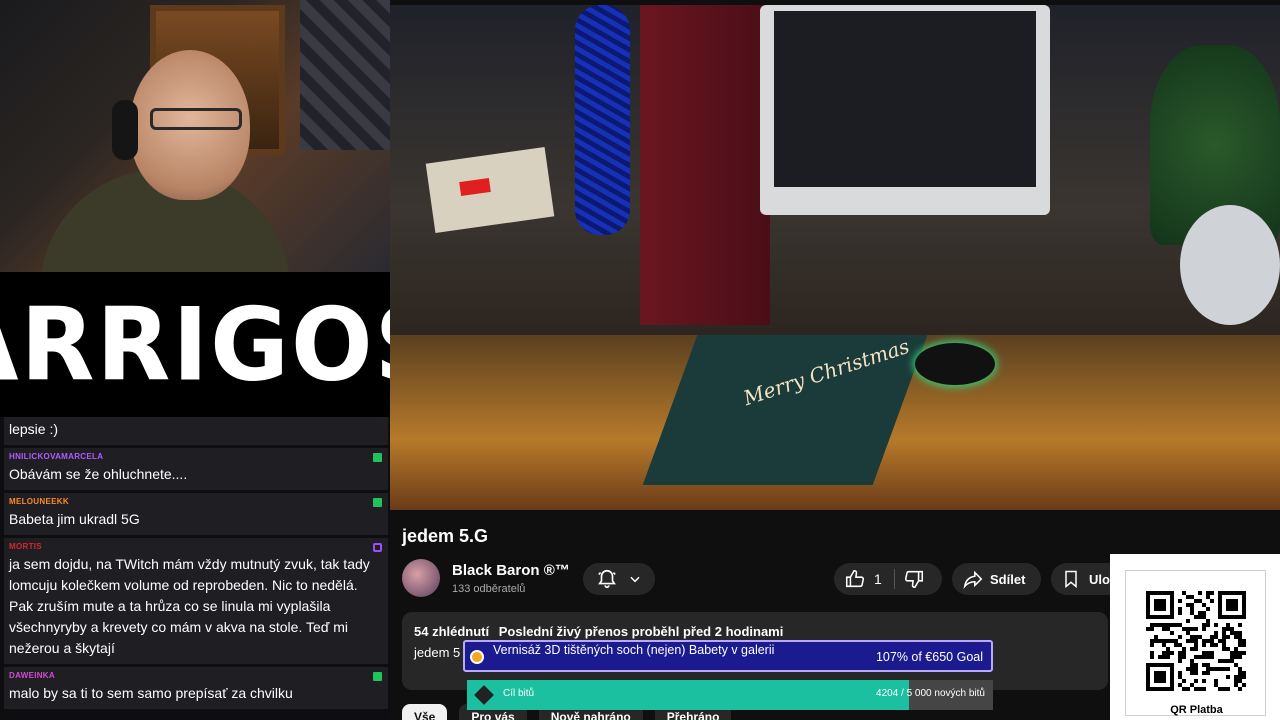  I want to click on channel-logo: ARRIGOS, so click(195, 344).